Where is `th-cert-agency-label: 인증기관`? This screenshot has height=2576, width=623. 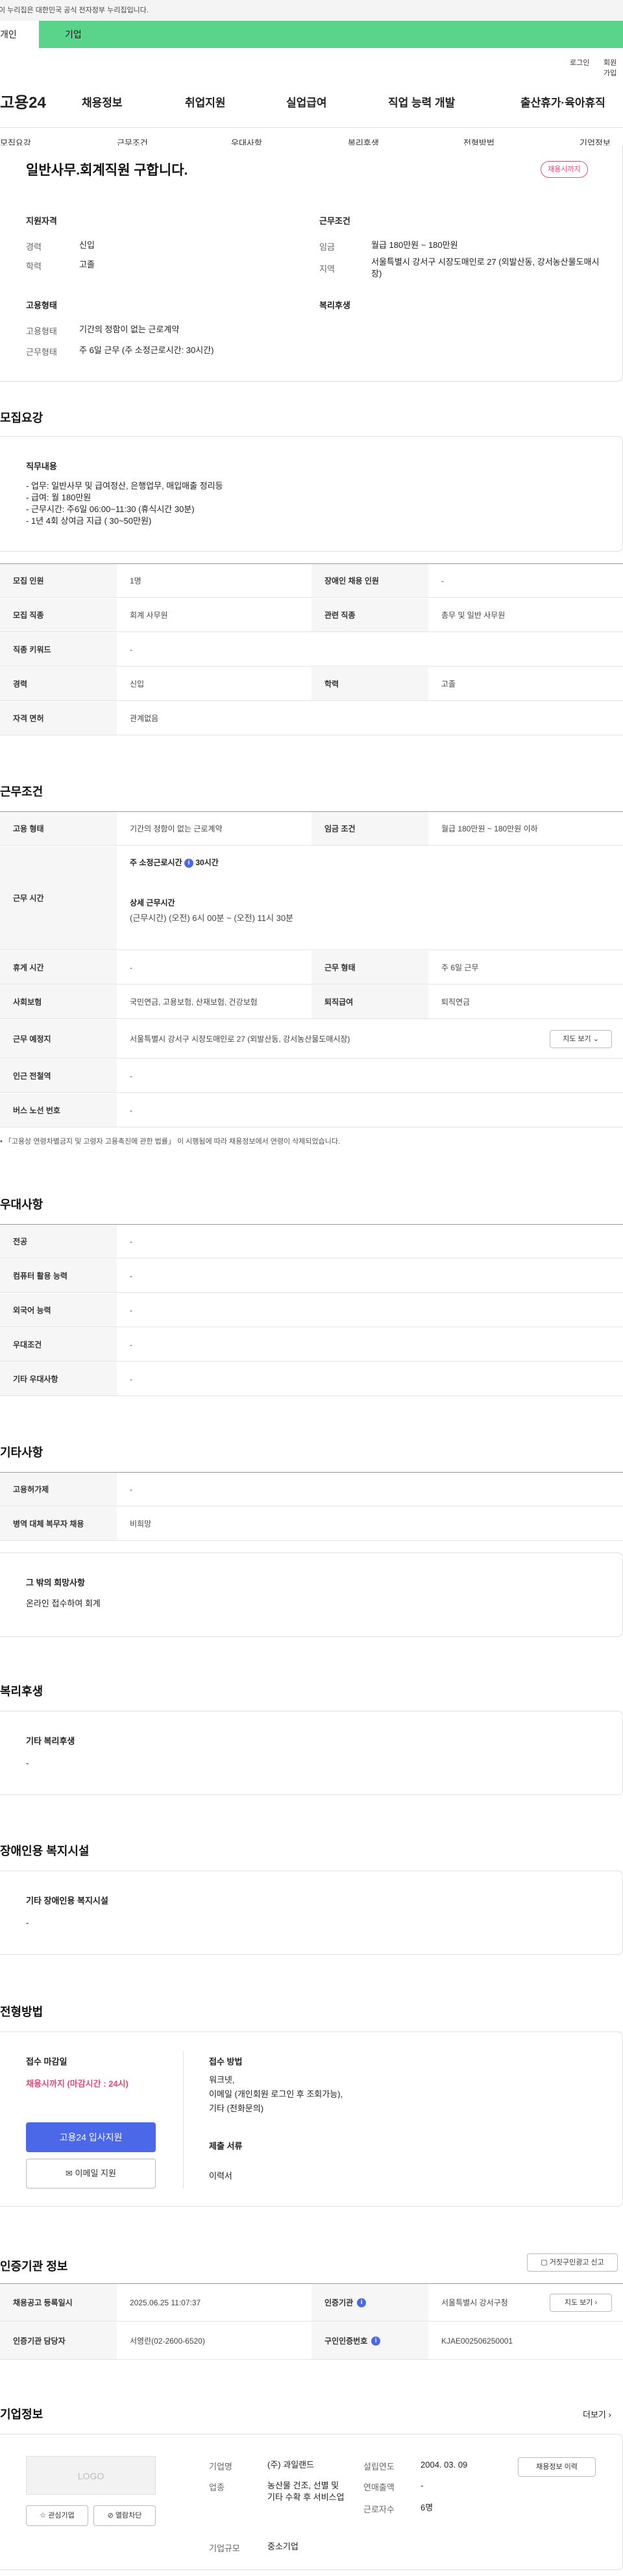
th-cert-agency-label: 인증기관 is located at coordinates (339, 2302).